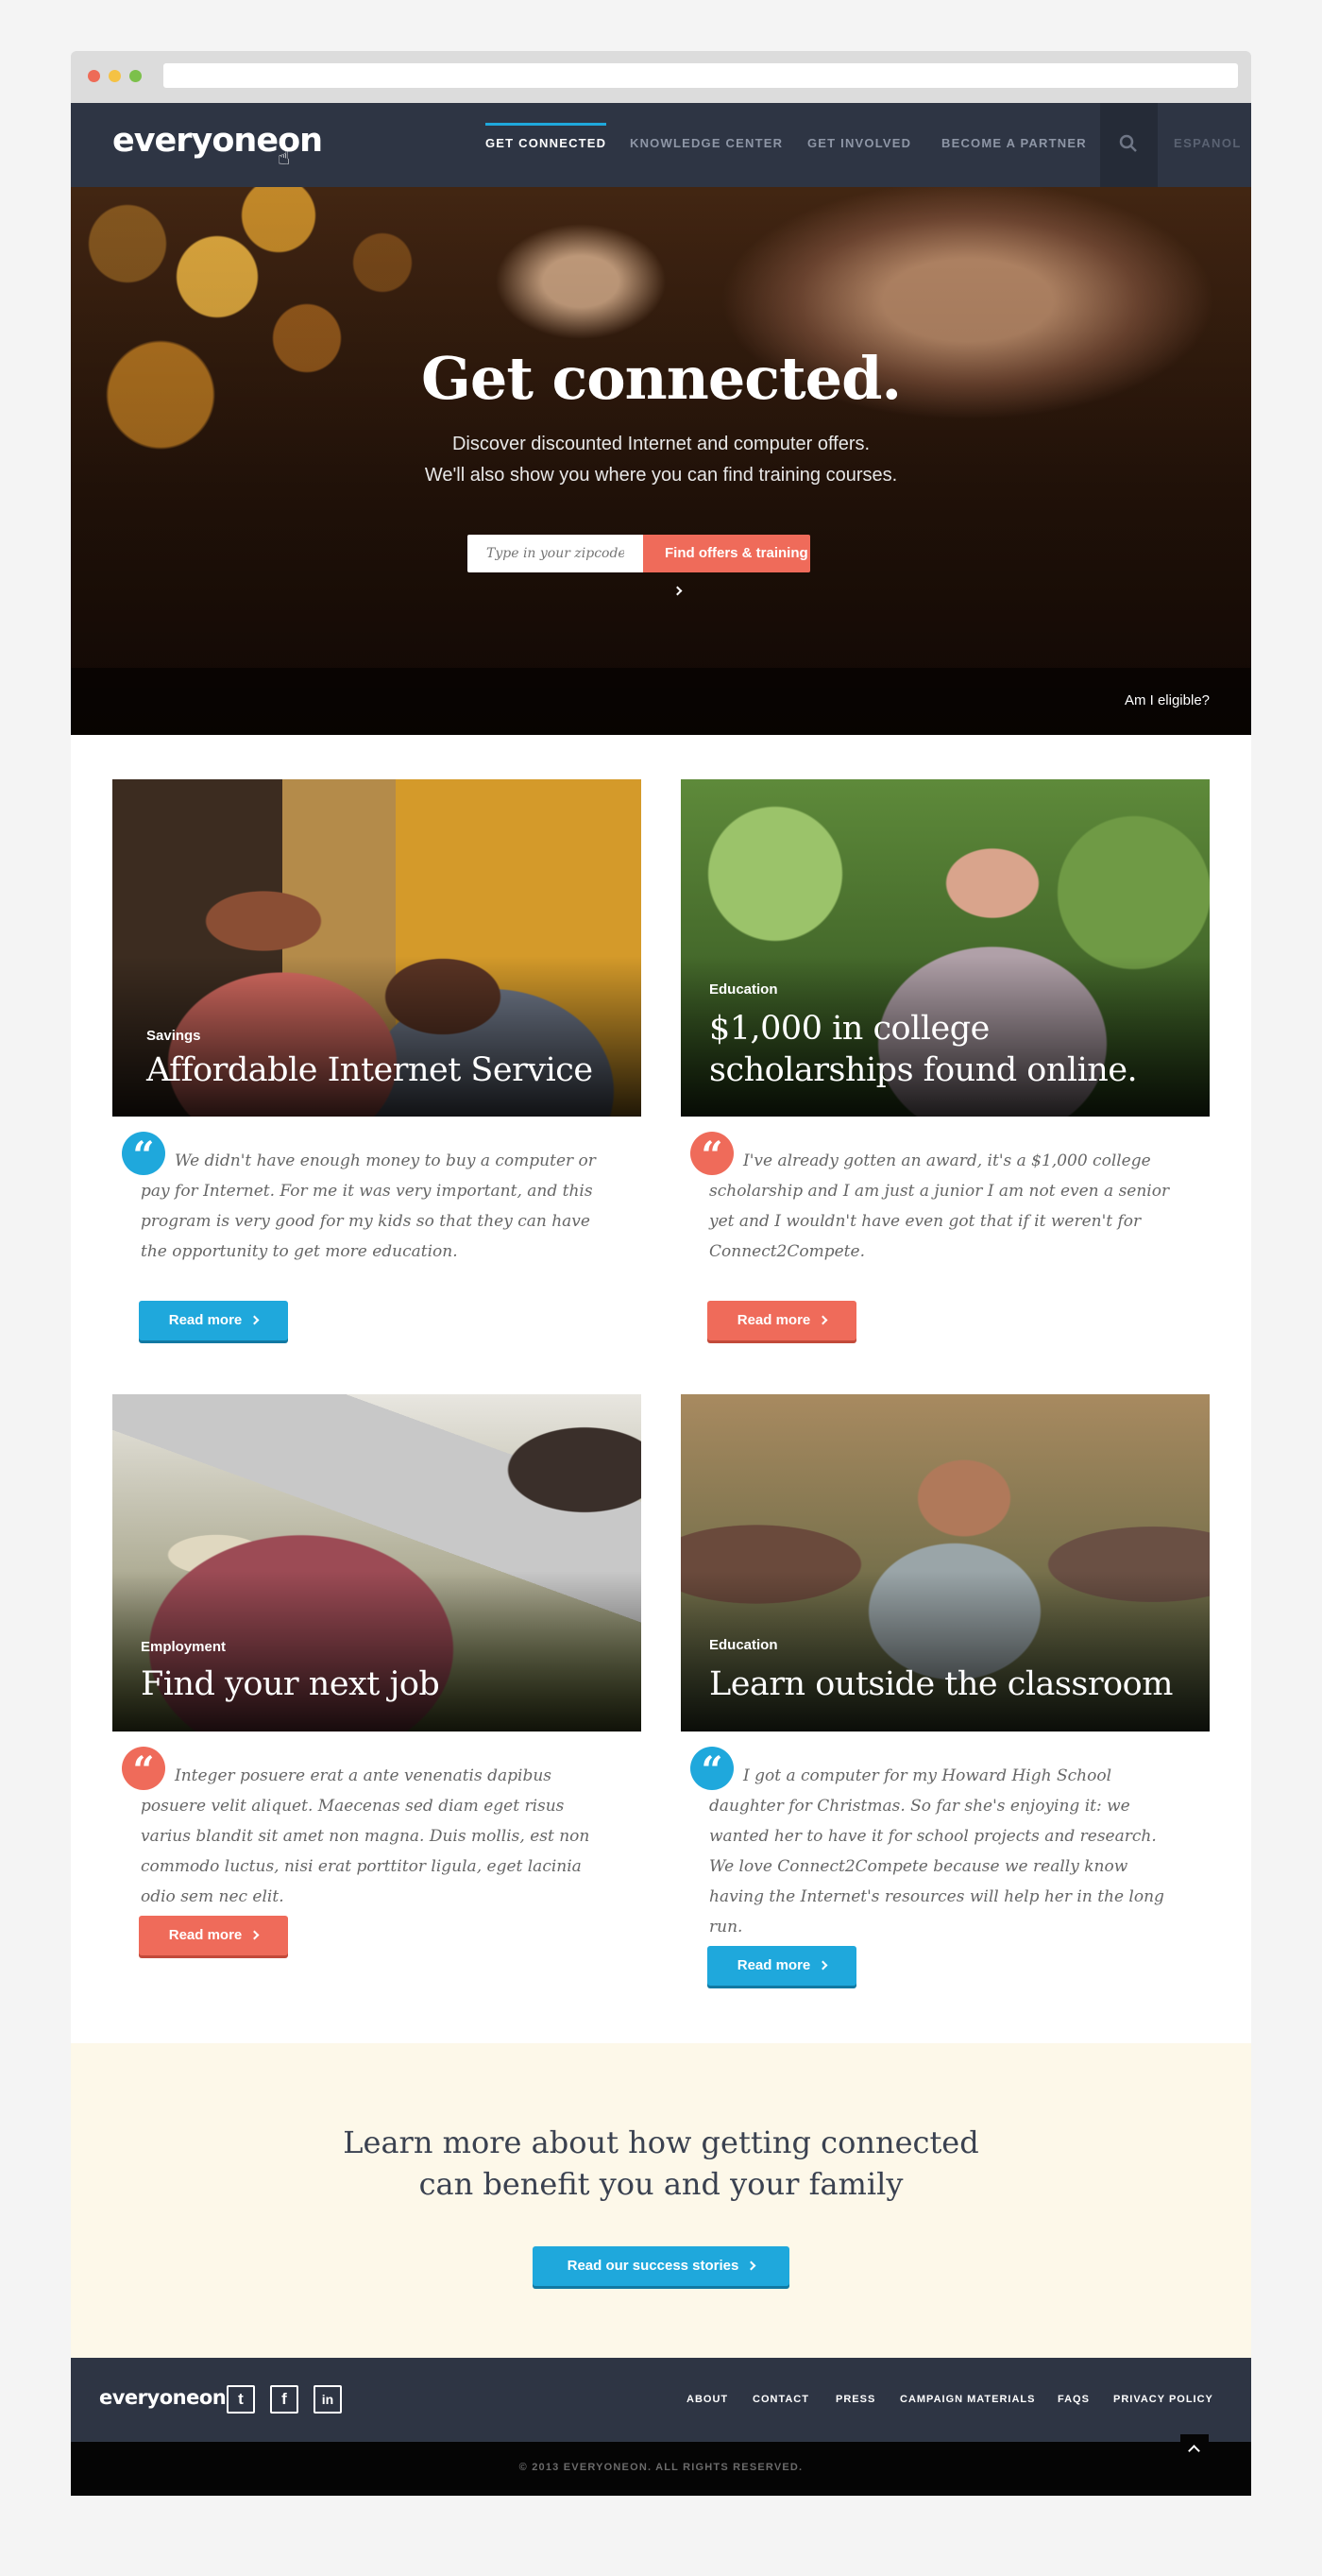 This screenshot has width=1322, height=2576. I want to click on search-button, so click(1129, 145).